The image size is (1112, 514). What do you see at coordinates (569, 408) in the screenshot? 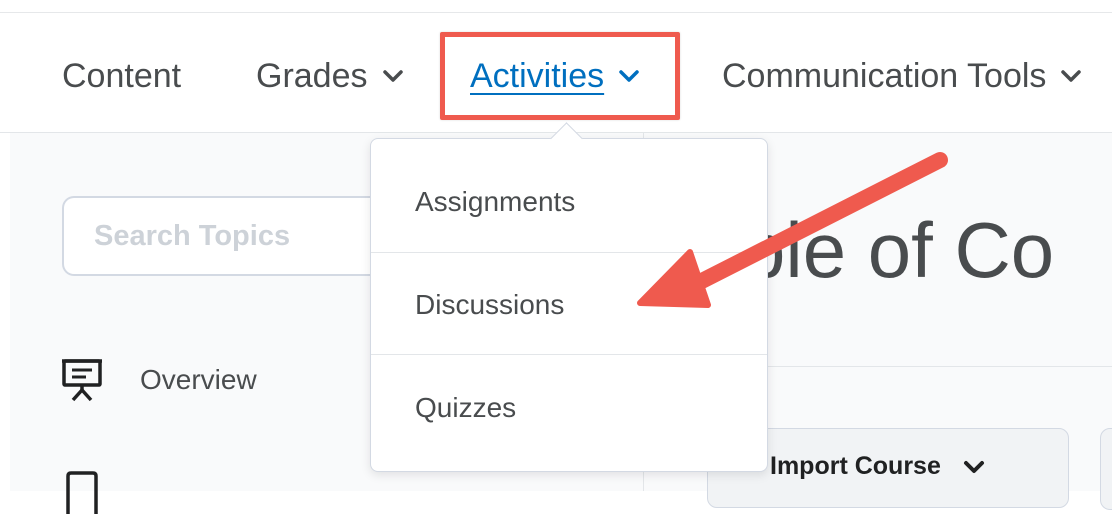
I see `menu-item-quizzes: Quizzes` at bounding box center [569, 408].